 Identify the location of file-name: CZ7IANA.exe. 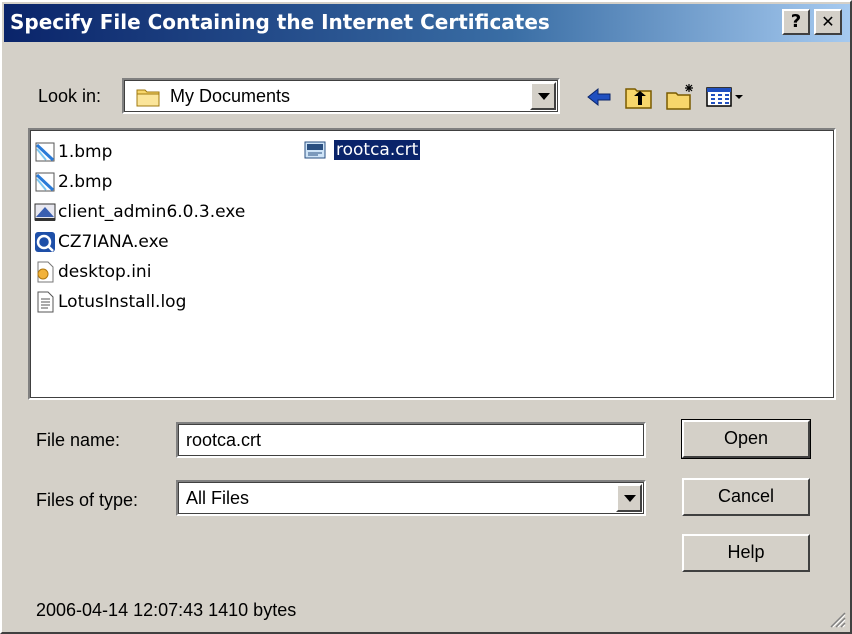
(113, 242).